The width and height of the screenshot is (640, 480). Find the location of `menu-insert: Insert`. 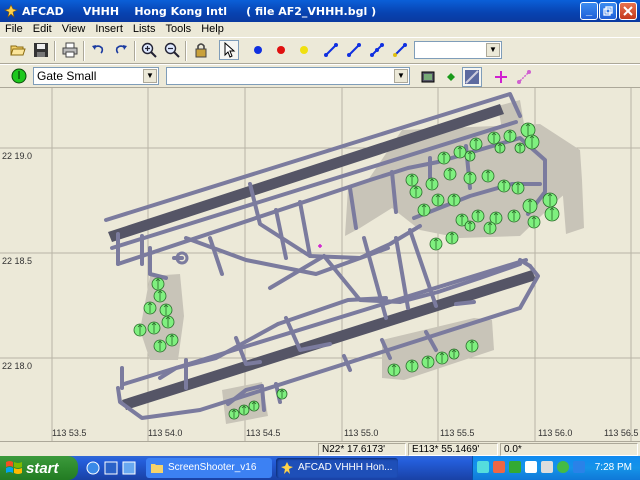

menu-insert: Insert is located at coordinates (109, 29).